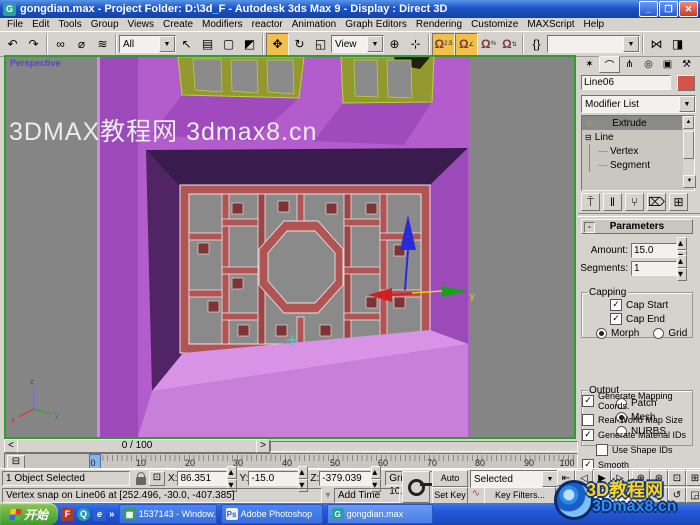 Image resolution: width=700 pixels, height=525 pixels. Describe the element at coordinates (634, 202) in the screenshot. I see `make-unique-icon: ⑂` at that location.